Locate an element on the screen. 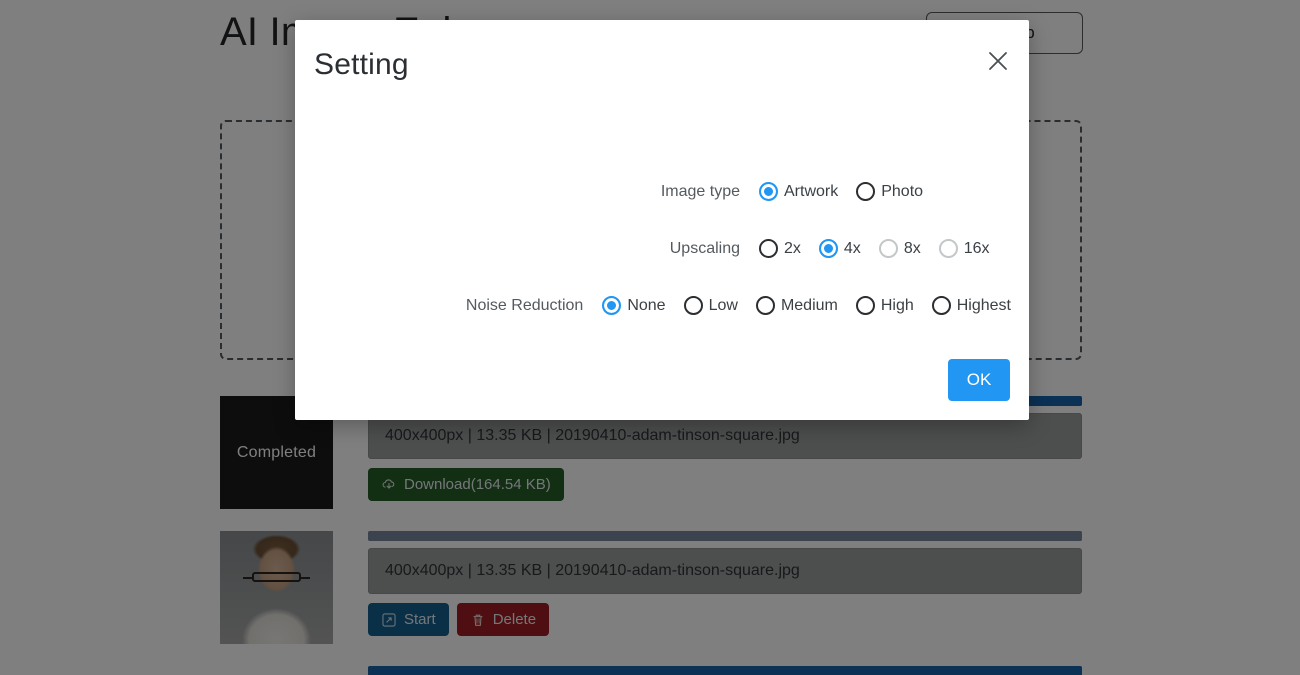 The height and width of the screenshot is (675, 1300). dialog-footer: OK is located at coordinates (979, 380).